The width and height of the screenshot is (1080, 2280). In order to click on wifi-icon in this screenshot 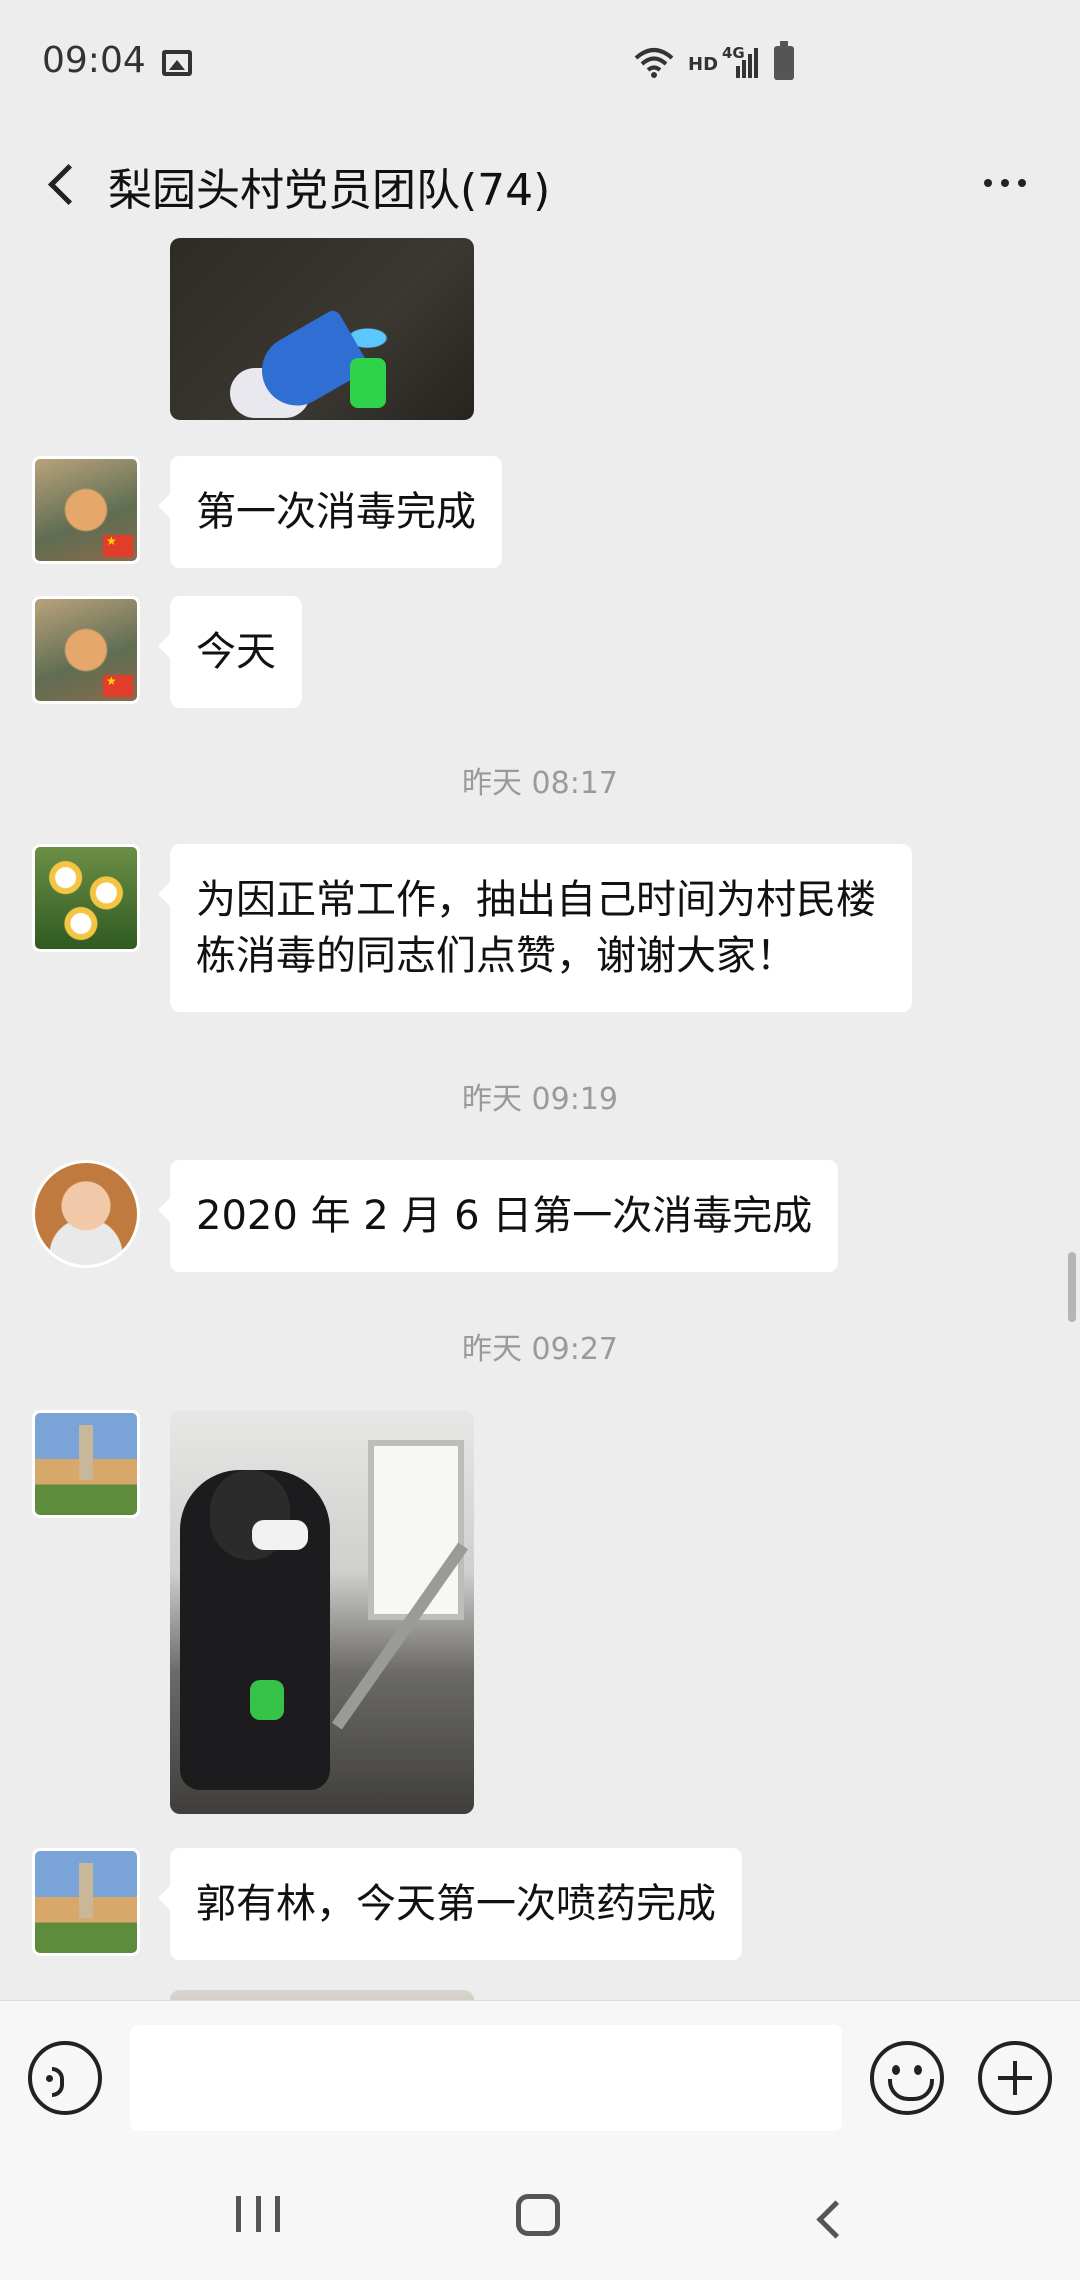, I will do `click(654, 63)`.